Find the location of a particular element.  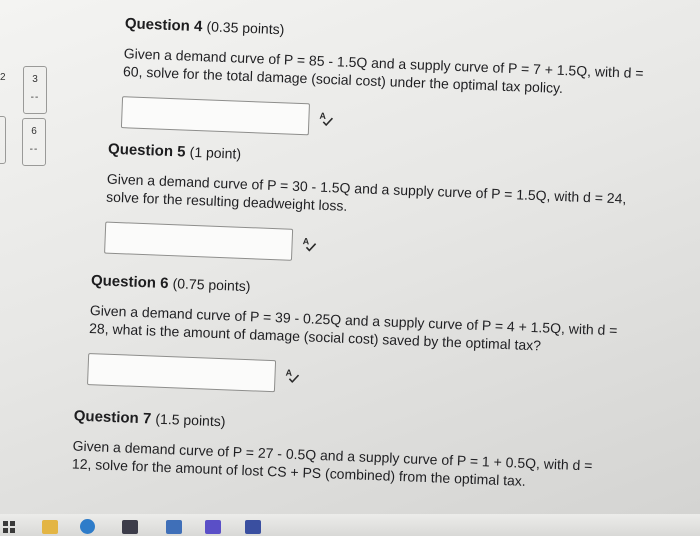

question-title: Question 7 is located at coordinates (112, 417).